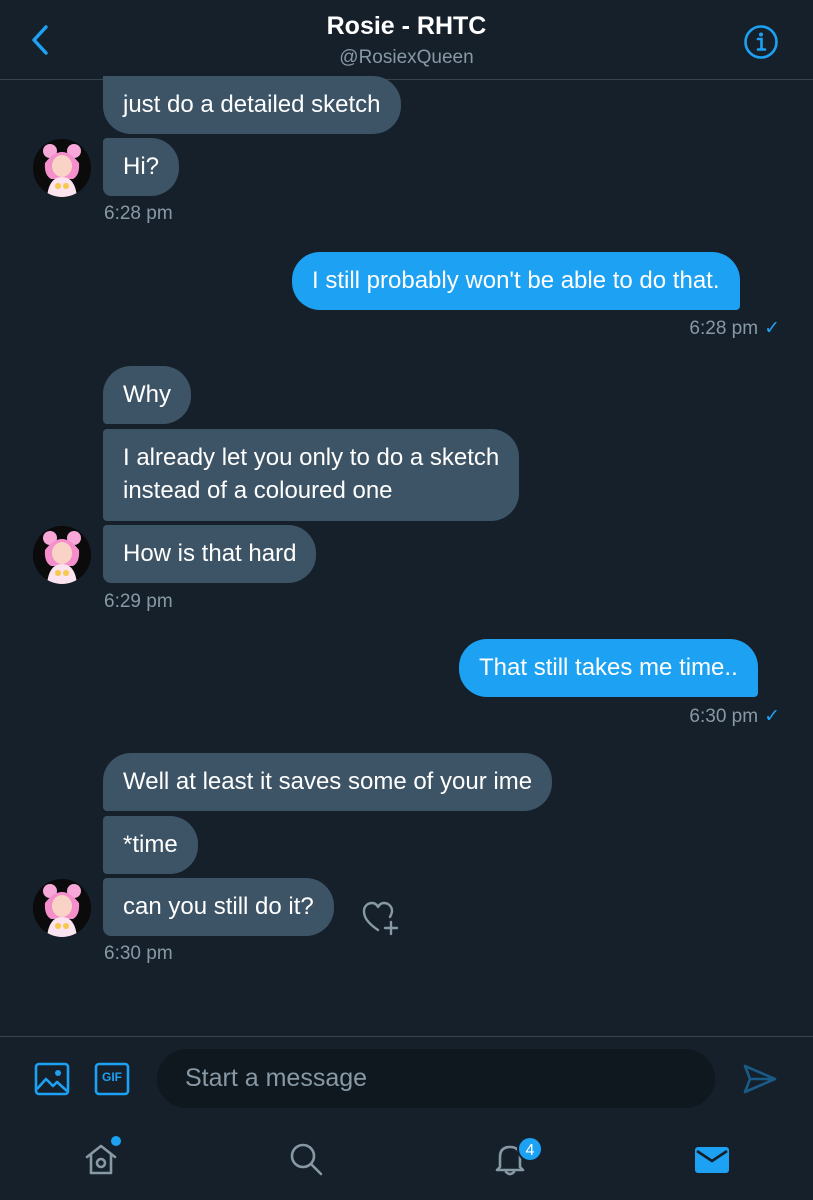 The image size is (813, 1200). I want to click on message-bubble: *time, so click(150, 845).